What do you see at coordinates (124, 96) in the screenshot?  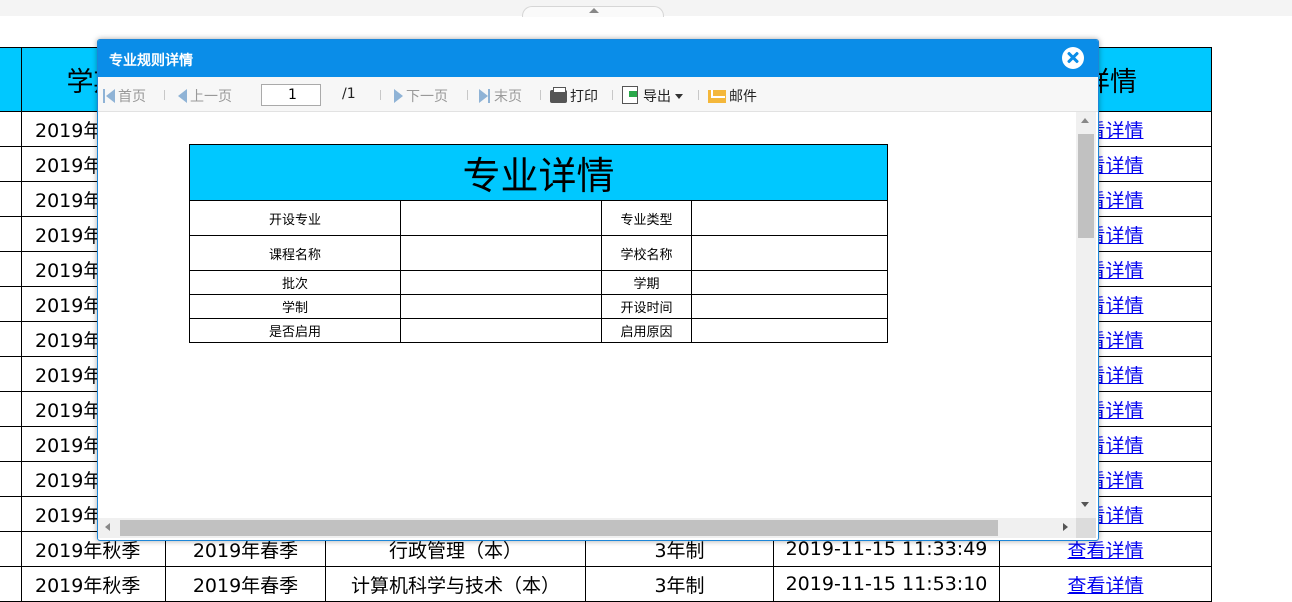 I see `first-page-button: 首页` at bounding box center [124, 96].